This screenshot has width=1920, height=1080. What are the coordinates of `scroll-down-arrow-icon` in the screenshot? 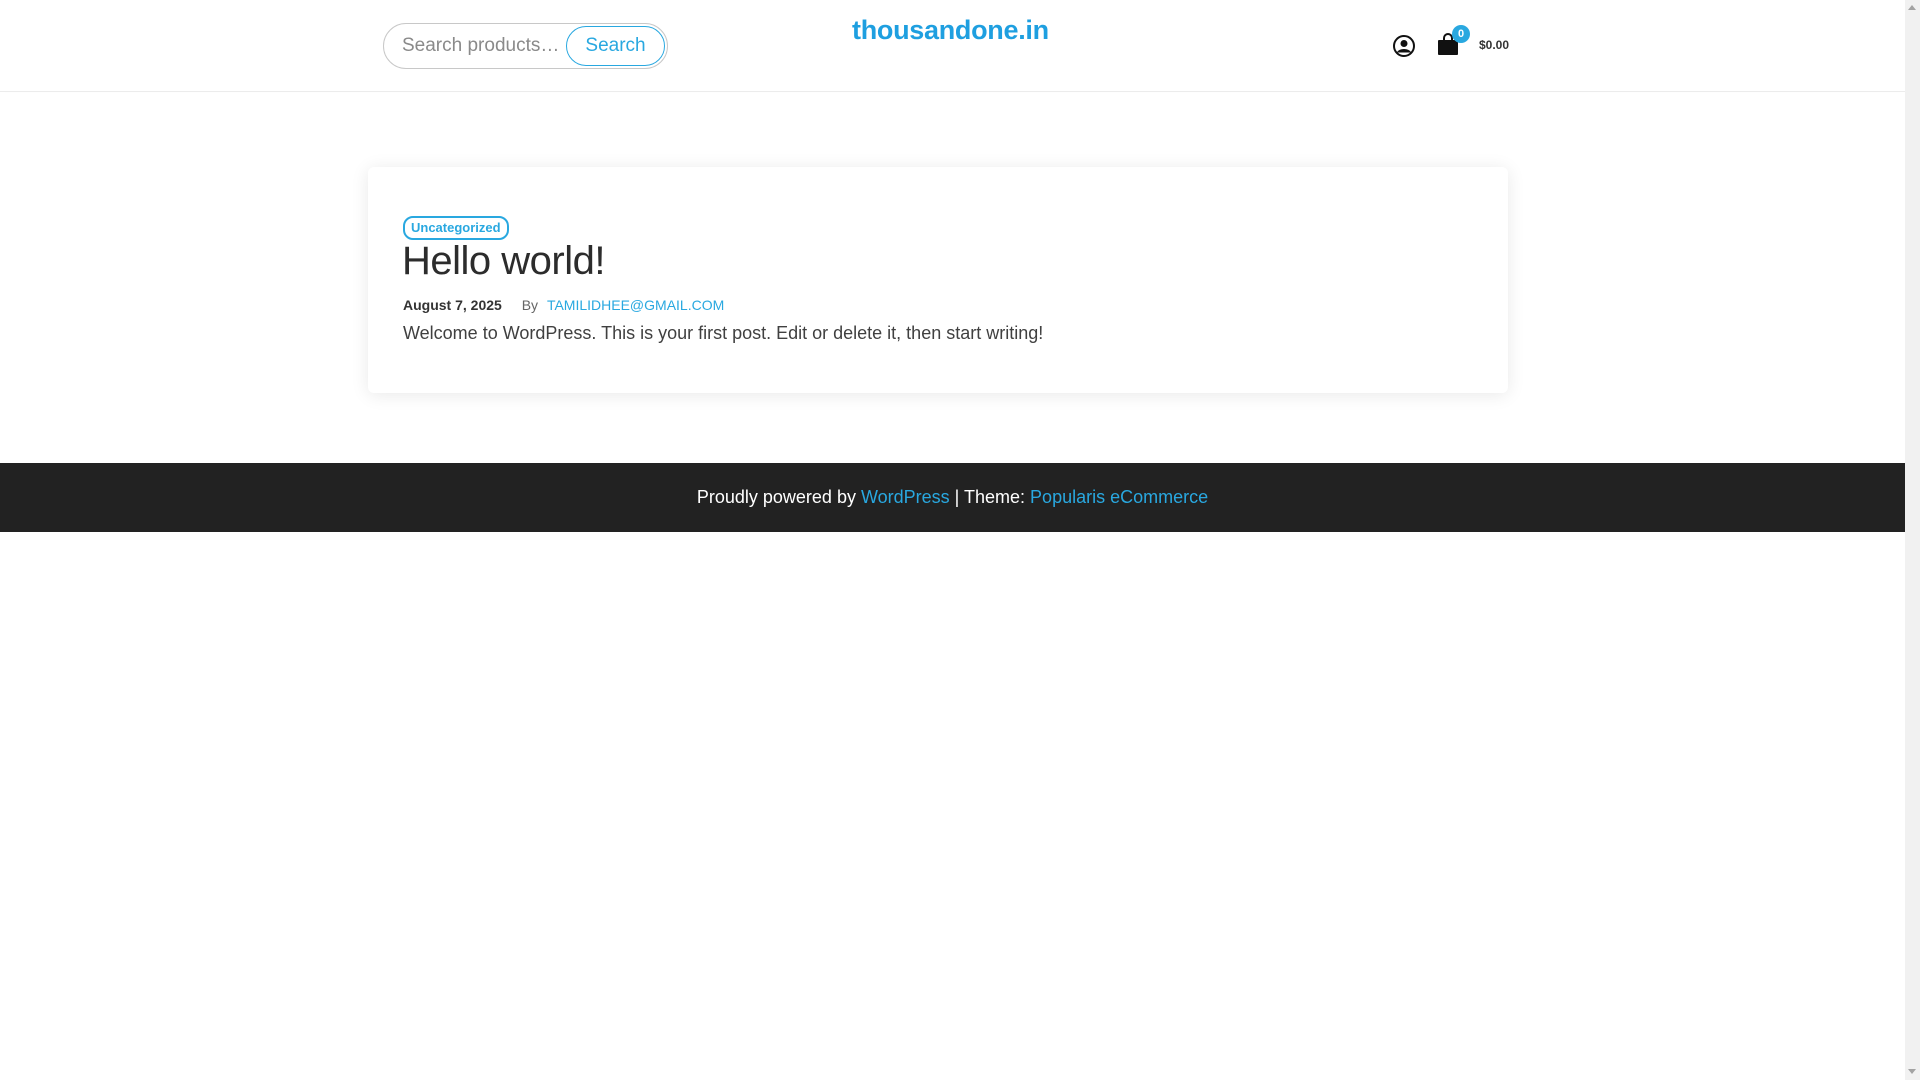 It's located at (1912, 1071).